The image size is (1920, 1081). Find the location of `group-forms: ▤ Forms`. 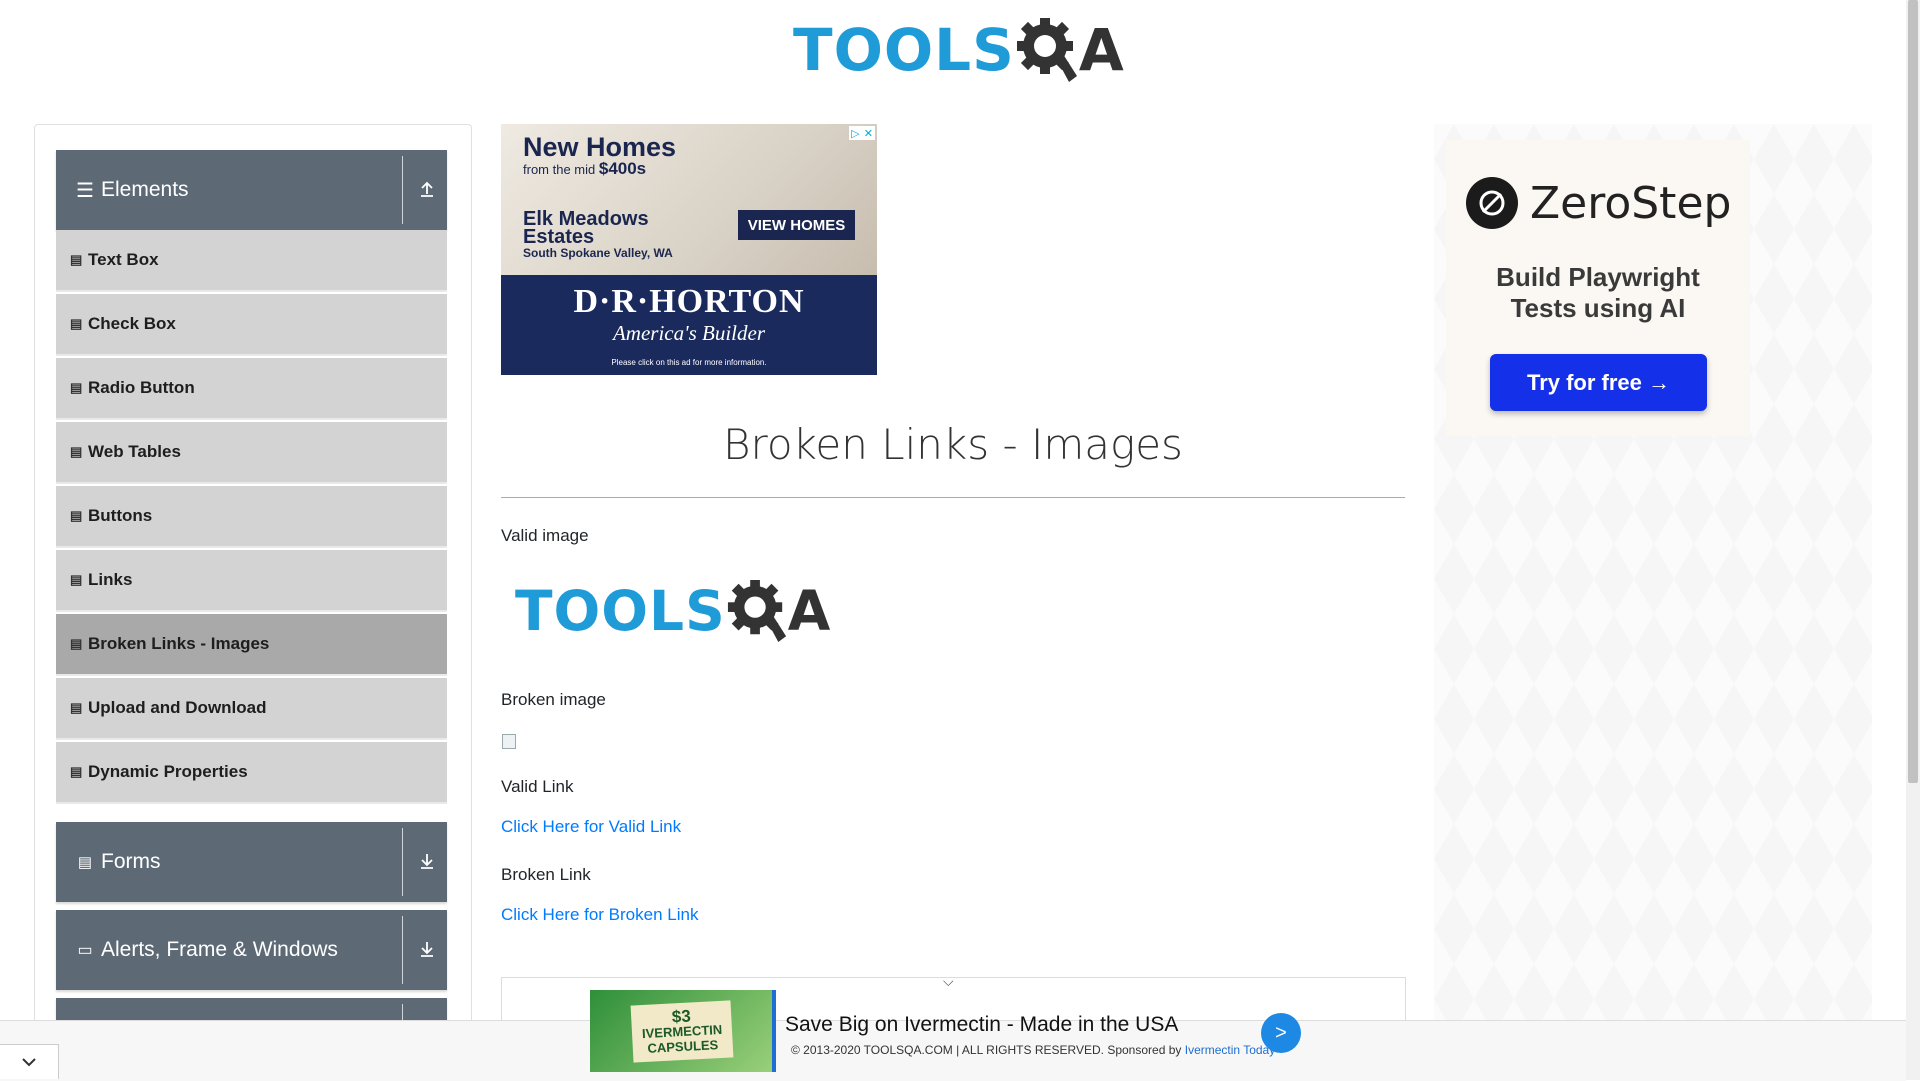

group-forms: ▤ Forms is located at coordinates (251, 862).